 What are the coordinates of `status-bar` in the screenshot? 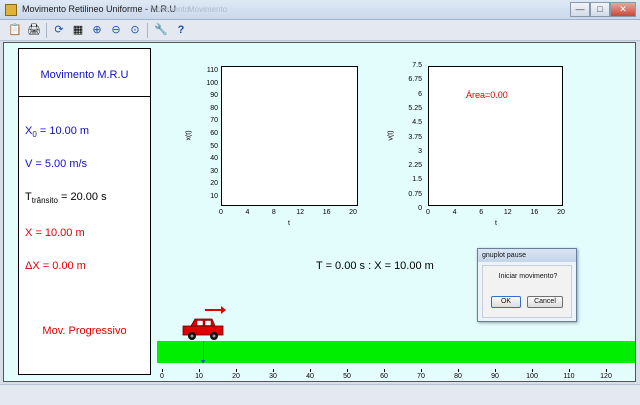 It's located at (320, 394).